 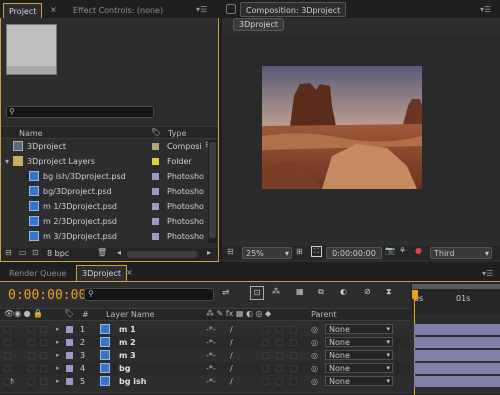 What do you see at coordinates (212, 191) in the screenshot?
I see `vertical-scrollbar` at bounding box center [212, 191].